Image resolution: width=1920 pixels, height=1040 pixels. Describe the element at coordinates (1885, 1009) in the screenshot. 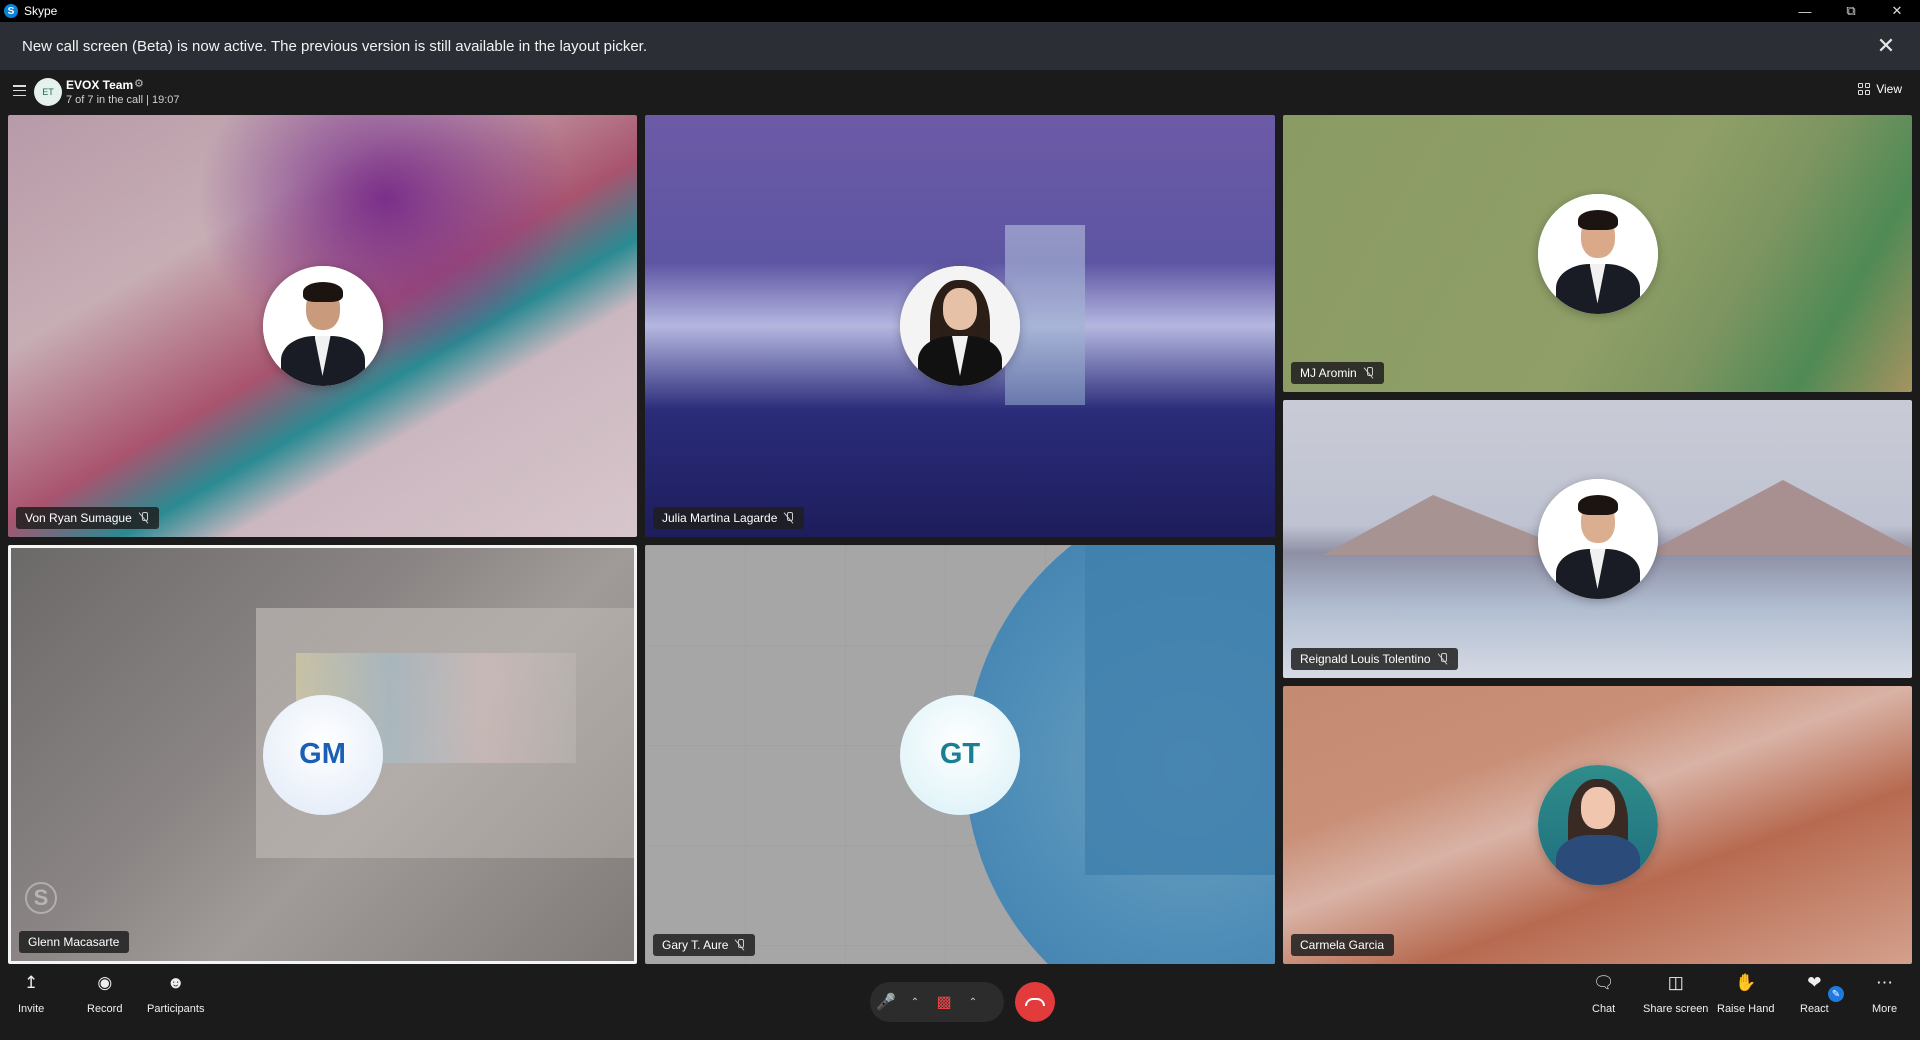

I see `more-label: More` at that location.